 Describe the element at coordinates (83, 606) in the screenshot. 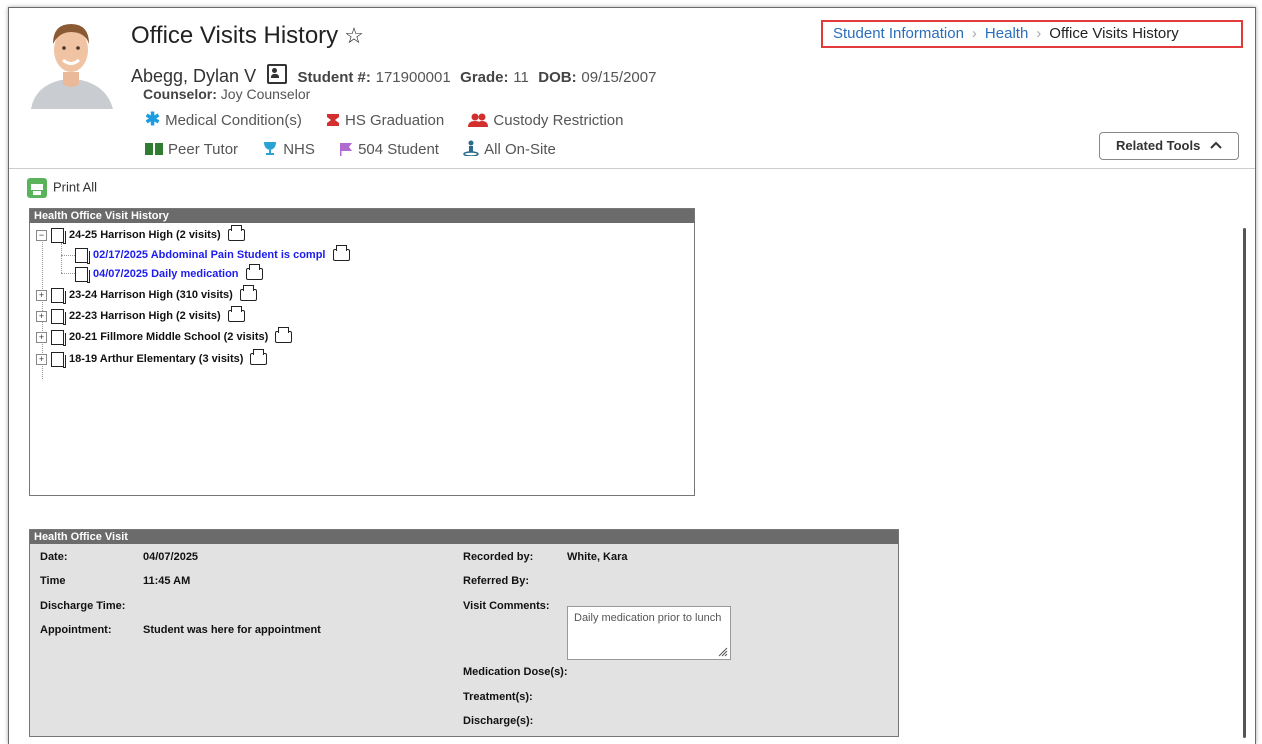

I see `discharge-time-label: Discharge Time:` at that location.